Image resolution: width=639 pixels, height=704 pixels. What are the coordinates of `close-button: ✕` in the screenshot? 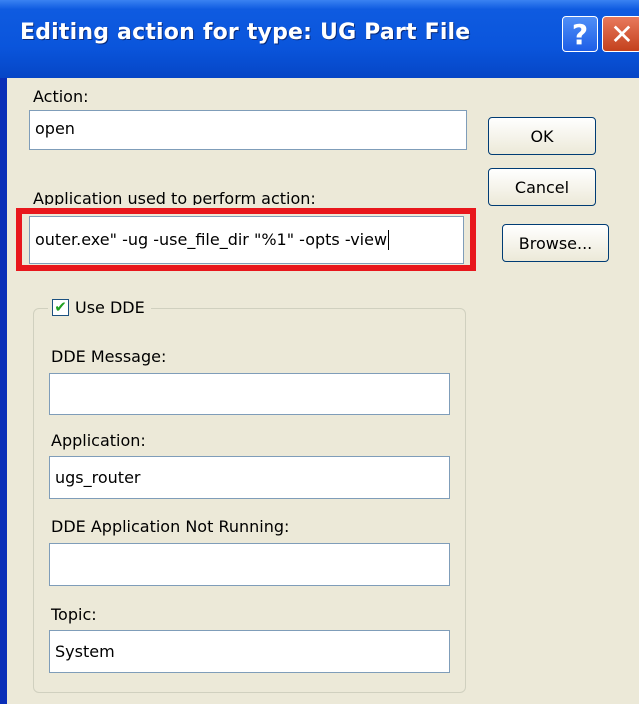 It's located at (620, 34).